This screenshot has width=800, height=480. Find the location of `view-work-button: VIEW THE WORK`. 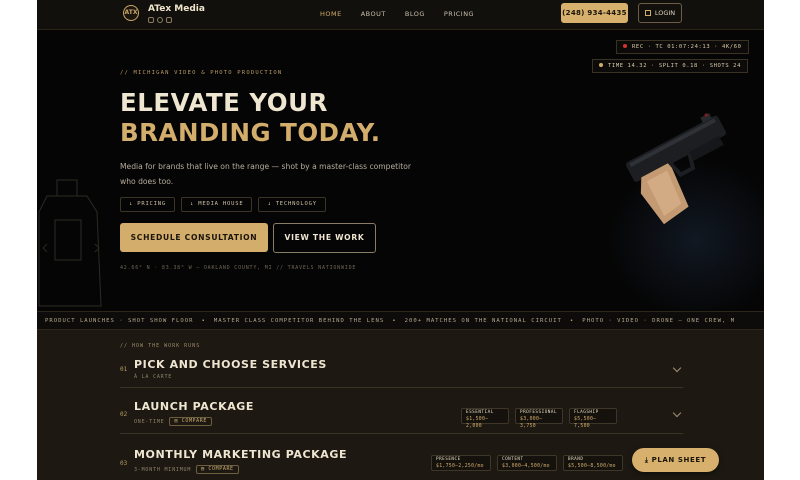

view-work-button: VIEW THE WORK is located at coordinates (324, 238).